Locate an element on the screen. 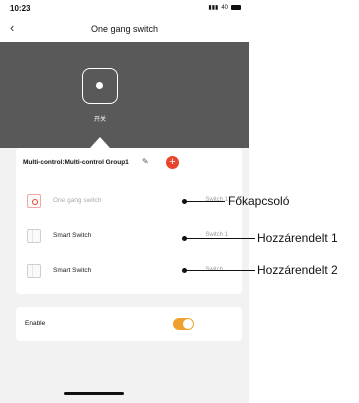  nav-bar: ‹ One gang switch is located at coordinates (124, 29).